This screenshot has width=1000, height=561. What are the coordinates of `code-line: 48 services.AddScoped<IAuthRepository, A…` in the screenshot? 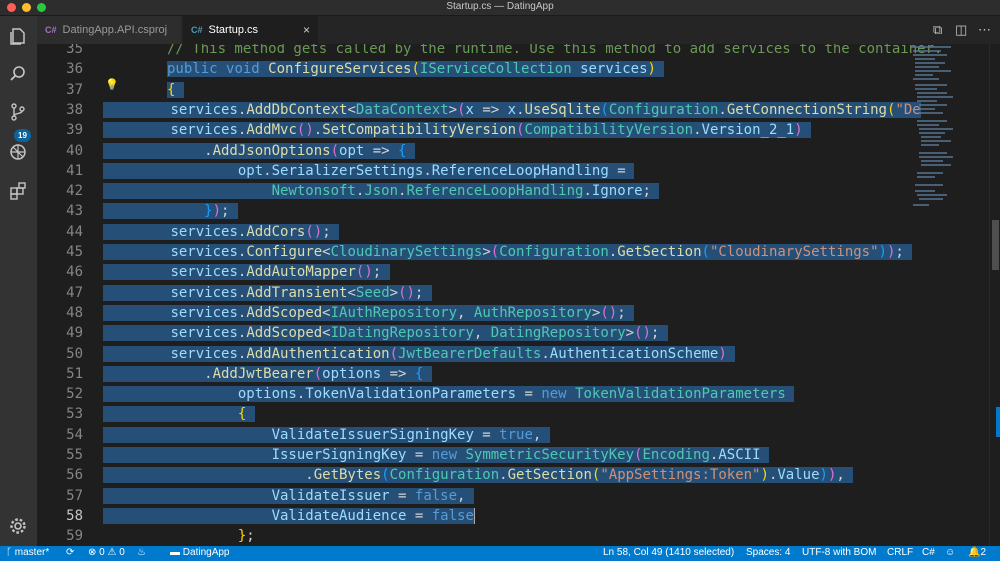 It's located at (350, 312).